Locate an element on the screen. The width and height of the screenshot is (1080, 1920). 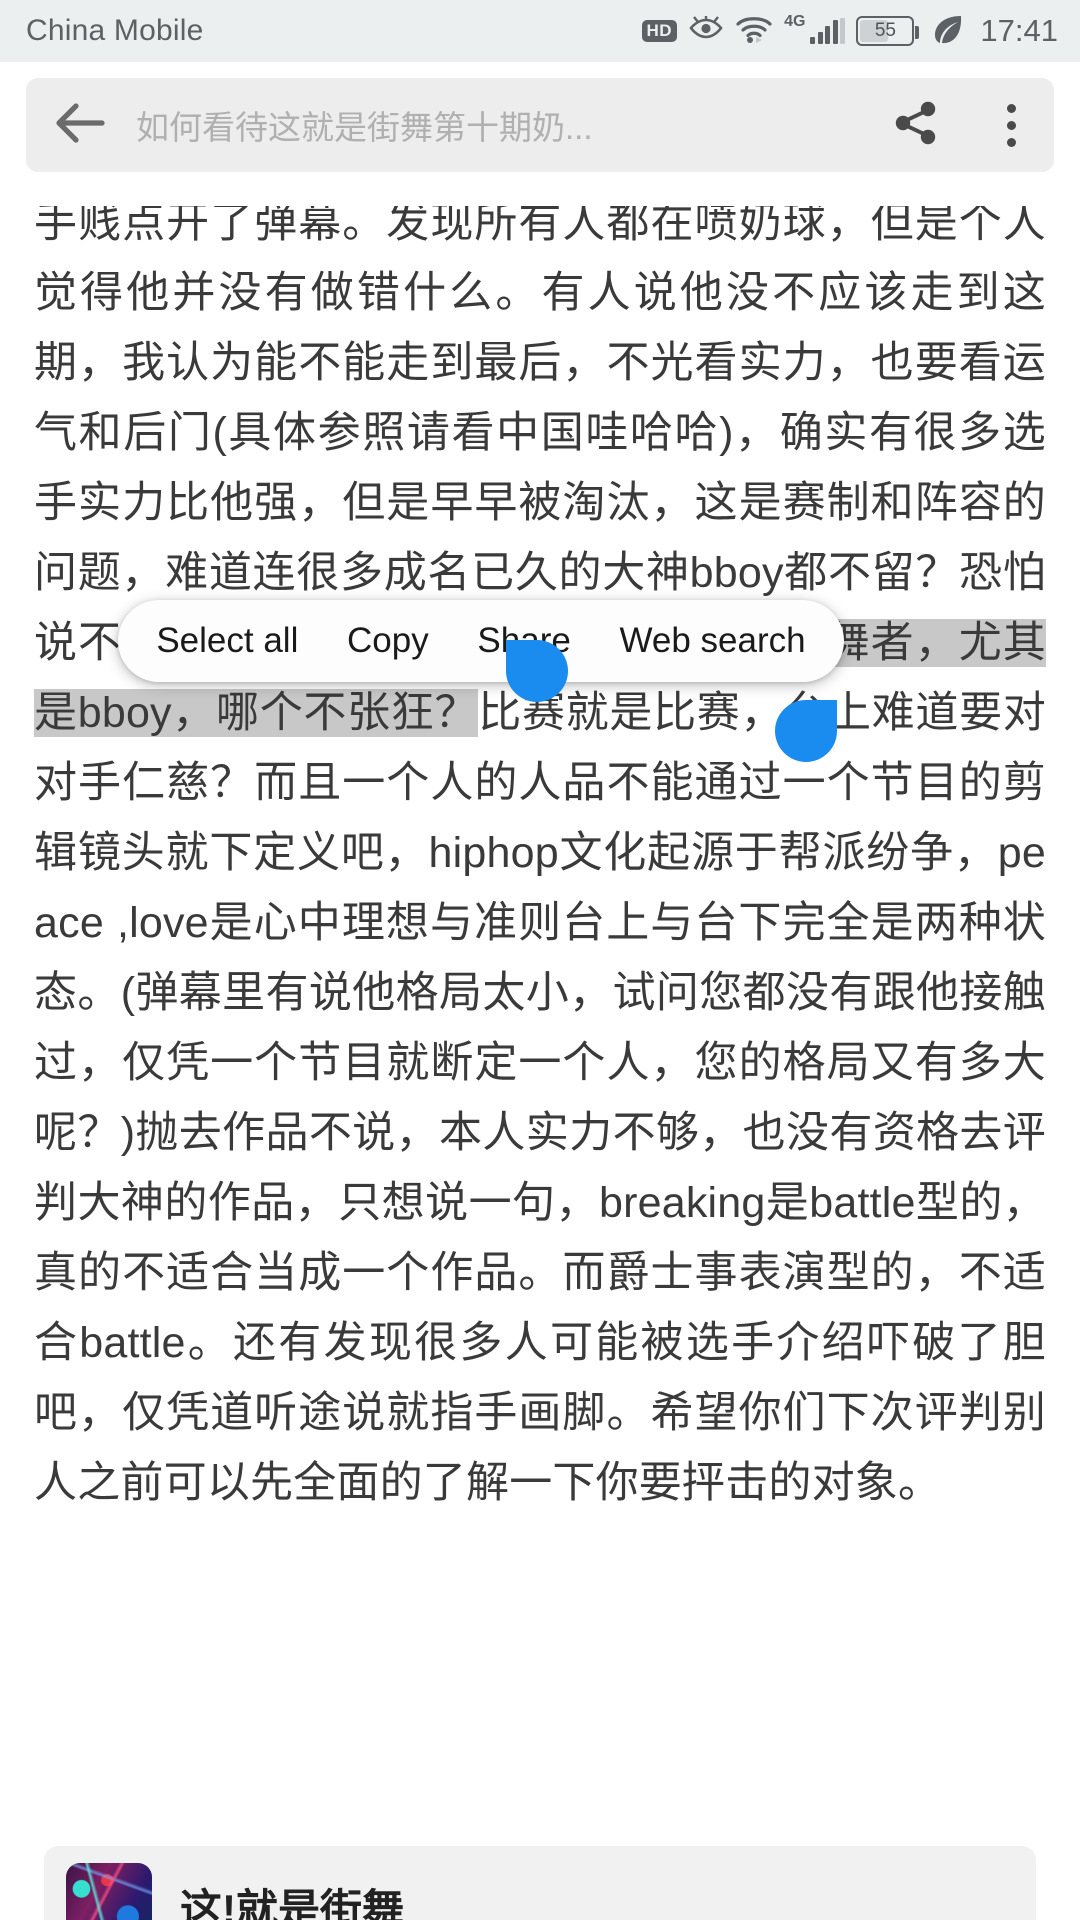
back-button is located at coordinates (81, 125).